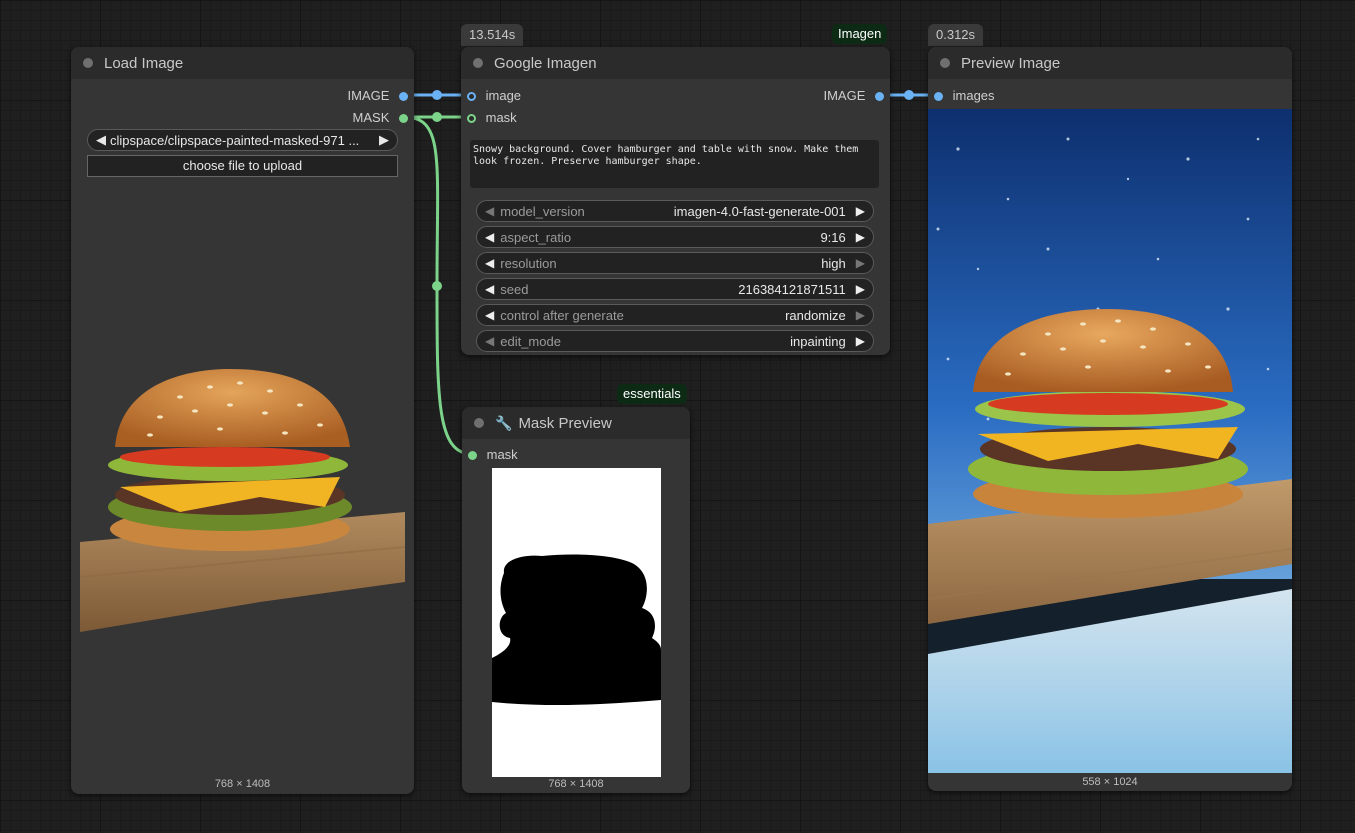 The height and width of the screenshot is (833, 1355). I want to click on widget-value: inpainting, so click(818, 341).